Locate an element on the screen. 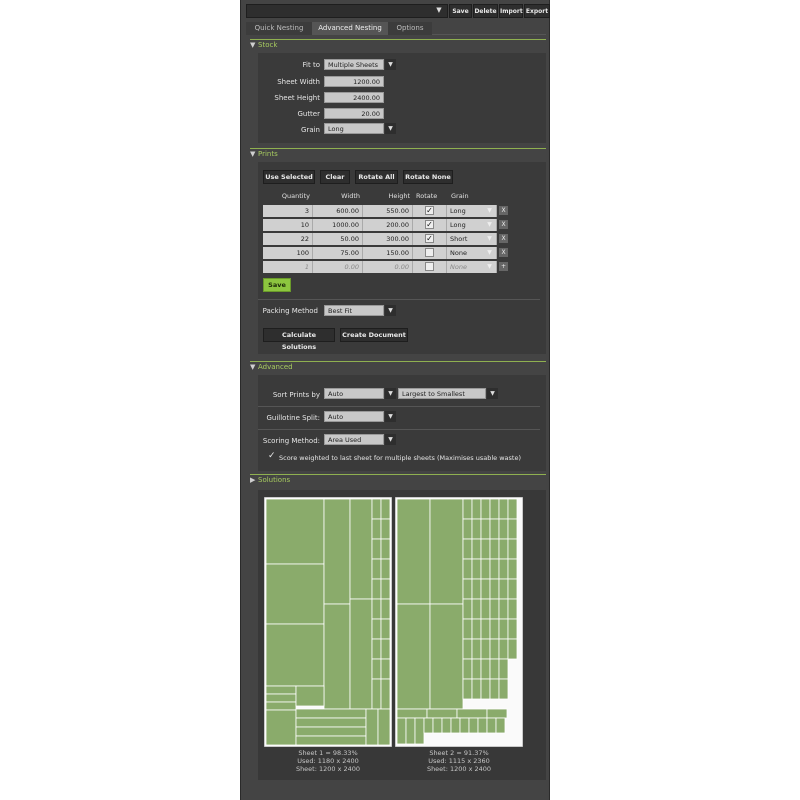 This screenshot has width=800, height=800. width-cell: 600.00 is located at coordinates (338, 211).